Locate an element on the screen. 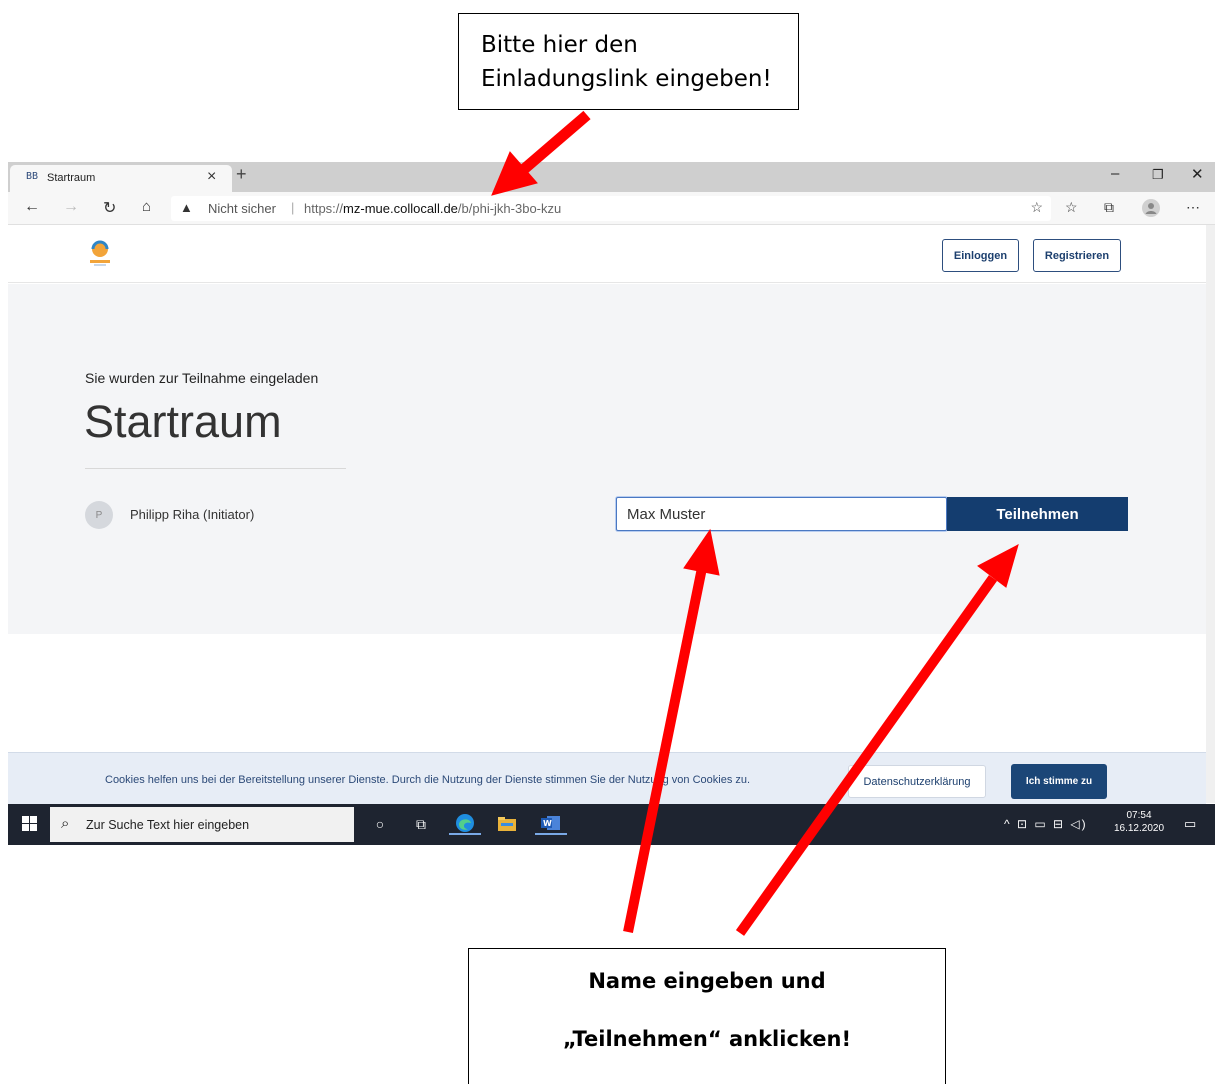 This screenshot has height=1084, width=1215. refresh-icon: ↻ is located at coordinates (109, 208).